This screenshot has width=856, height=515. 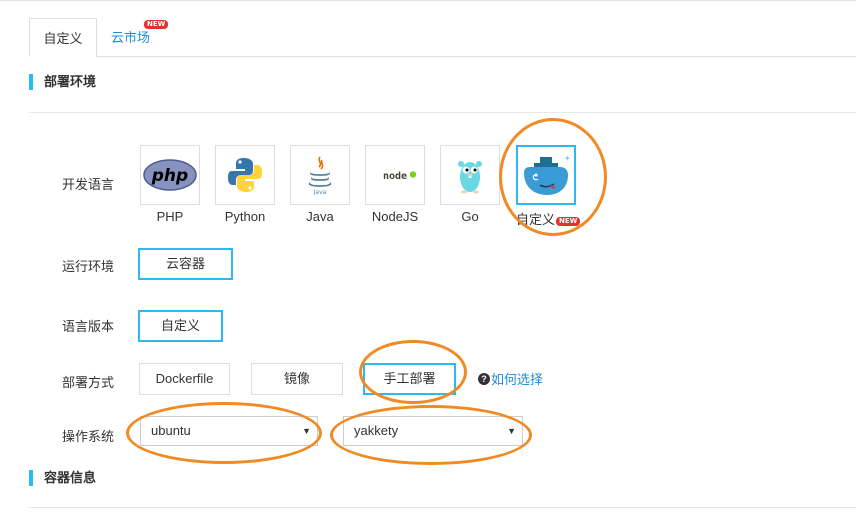 I want to click on section-deploy-env-title: 部署环境, so click(x=70, y=81).